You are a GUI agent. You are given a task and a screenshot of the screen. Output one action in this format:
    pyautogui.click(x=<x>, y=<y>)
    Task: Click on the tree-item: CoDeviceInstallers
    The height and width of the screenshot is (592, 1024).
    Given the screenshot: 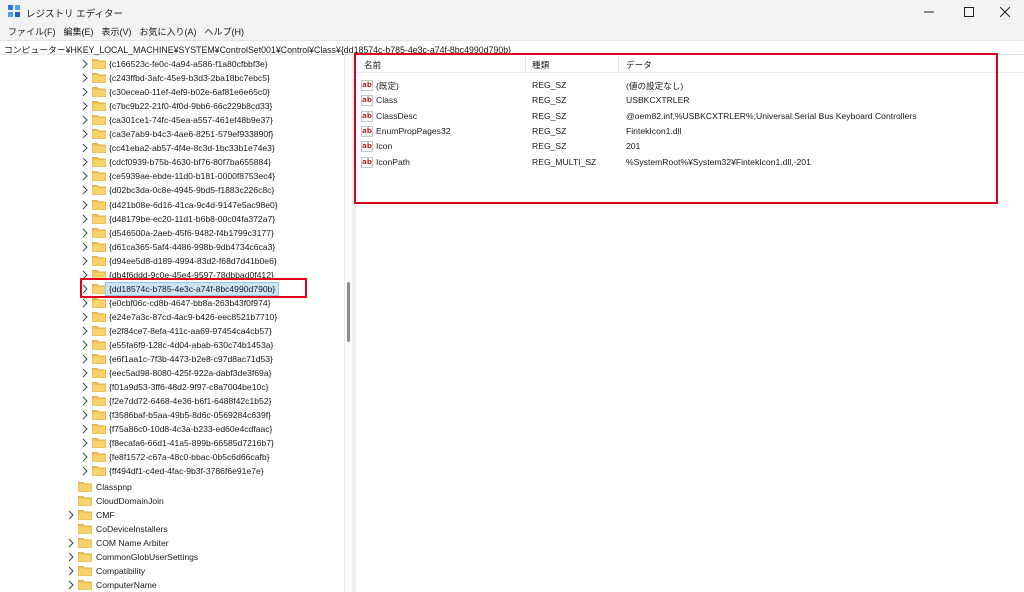 What is the action you would take?
    pyautogui.click(x=172, y=529)
    